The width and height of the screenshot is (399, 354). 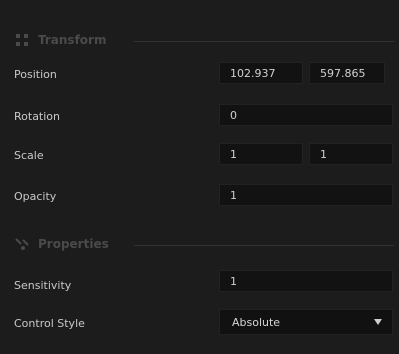 What do you see at coordinates (261, 154) in the screenshot?
I see `scale-x-input: 1` at bounding box center [261, 154].